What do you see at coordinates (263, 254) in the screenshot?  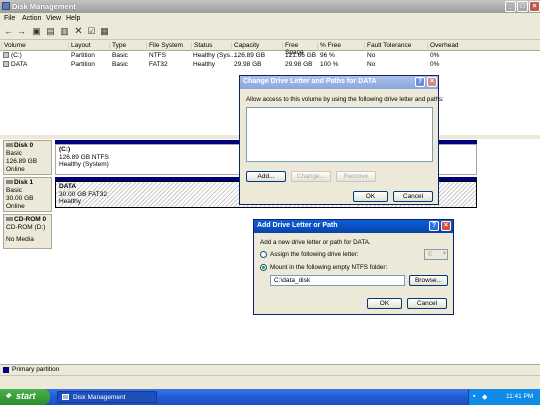 I see `assign-letter-radio` at bounding box center [263, 254].